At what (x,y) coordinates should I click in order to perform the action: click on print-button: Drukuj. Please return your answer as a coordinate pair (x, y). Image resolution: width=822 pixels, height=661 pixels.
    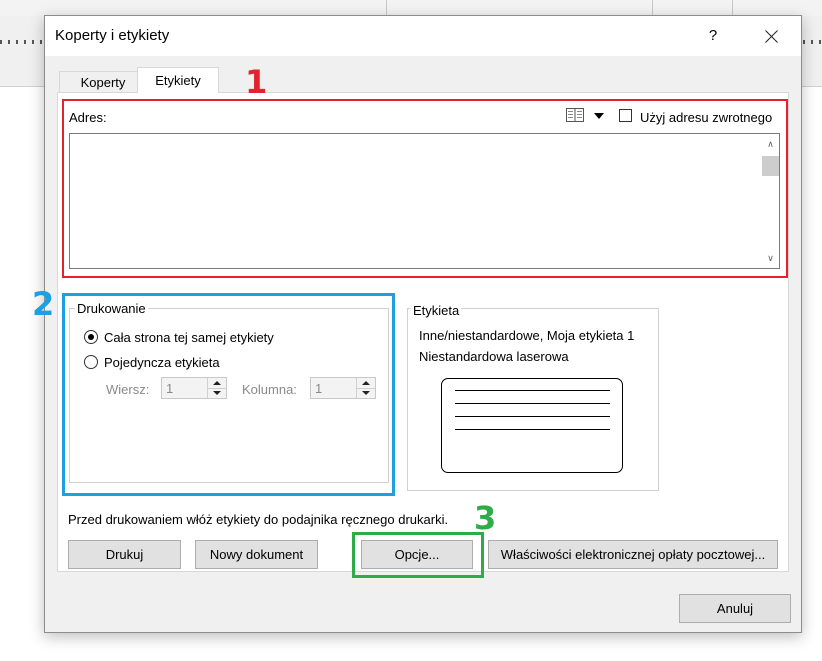
    Looking at the image, I should click on (124, 554).